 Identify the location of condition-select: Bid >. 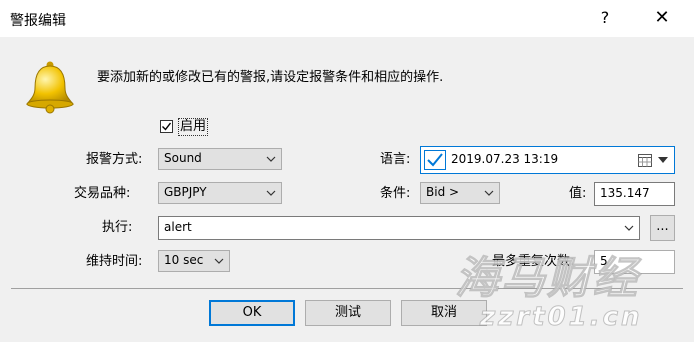
(460, 193).